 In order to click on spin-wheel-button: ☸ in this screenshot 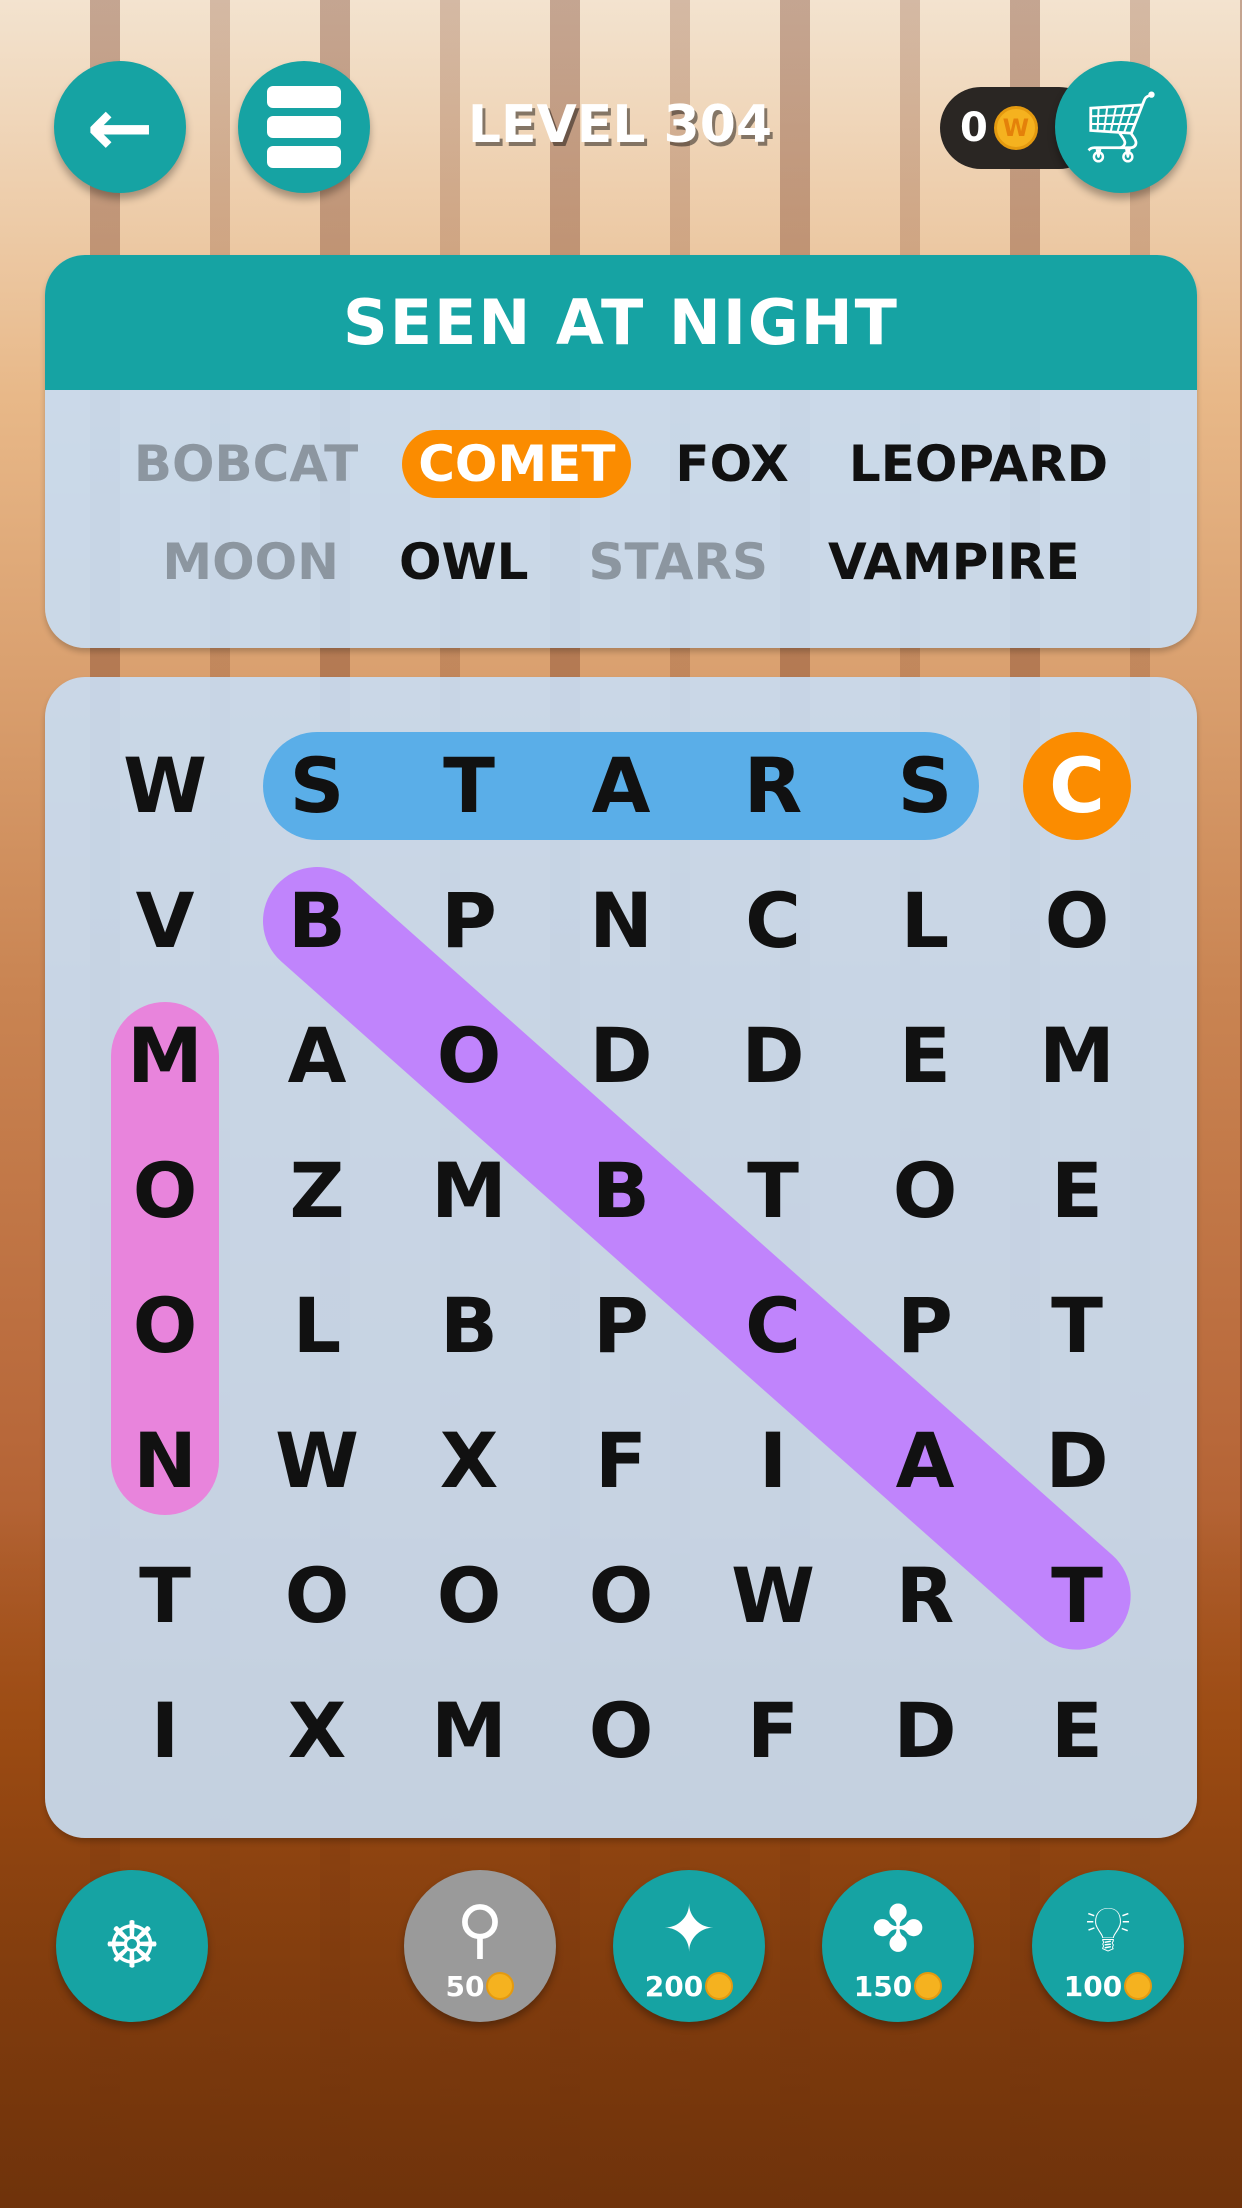, I will do `click(132, 1946)`.